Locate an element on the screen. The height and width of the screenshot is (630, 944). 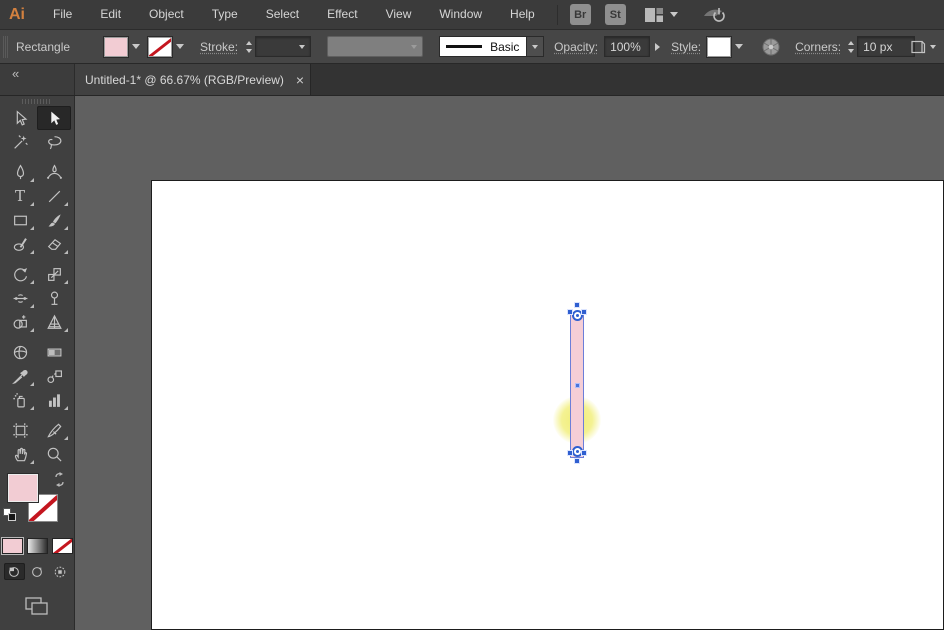
selection-handle-top-right is located at coordinates (584, 312).